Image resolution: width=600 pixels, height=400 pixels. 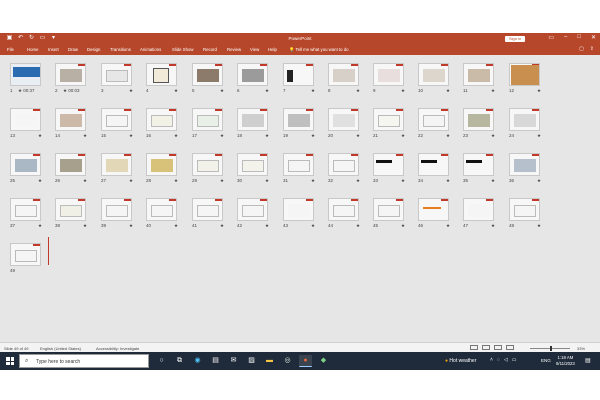 What do you see at coordinates (546, 360) in the screenshot?
I see `input-language: ENG` at bounding box center [546, 360].